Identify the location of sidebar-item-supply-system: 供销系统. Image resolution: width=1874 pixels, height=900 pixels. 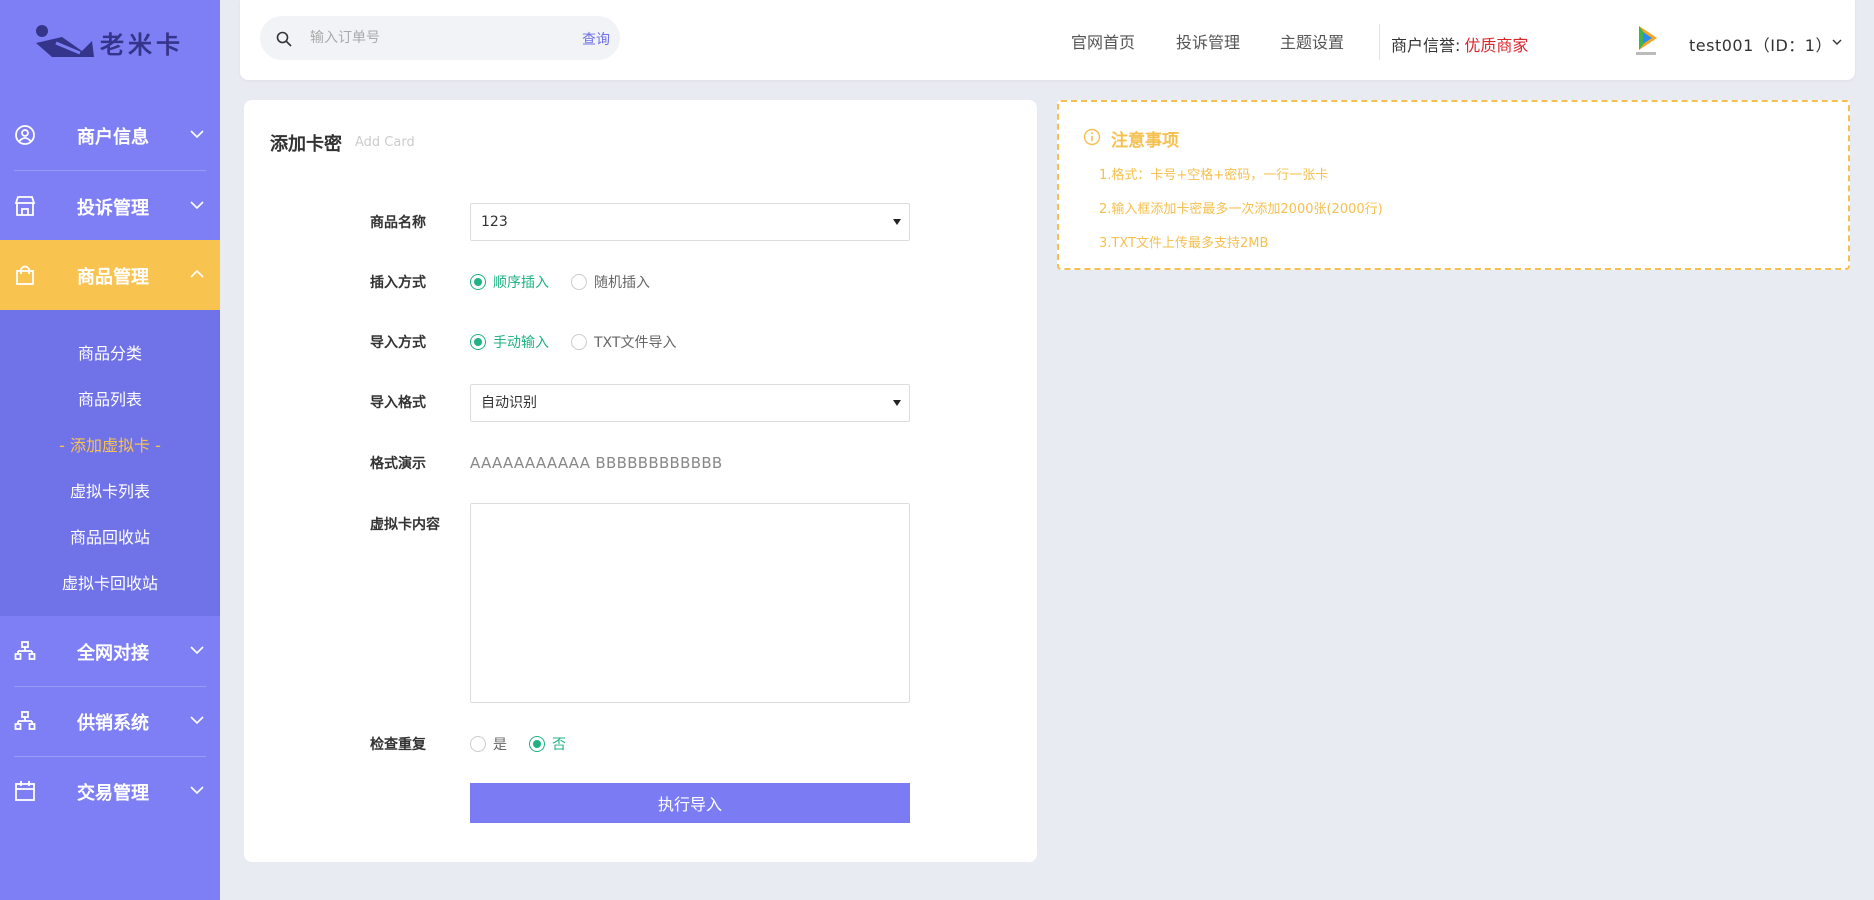
(110, 721).